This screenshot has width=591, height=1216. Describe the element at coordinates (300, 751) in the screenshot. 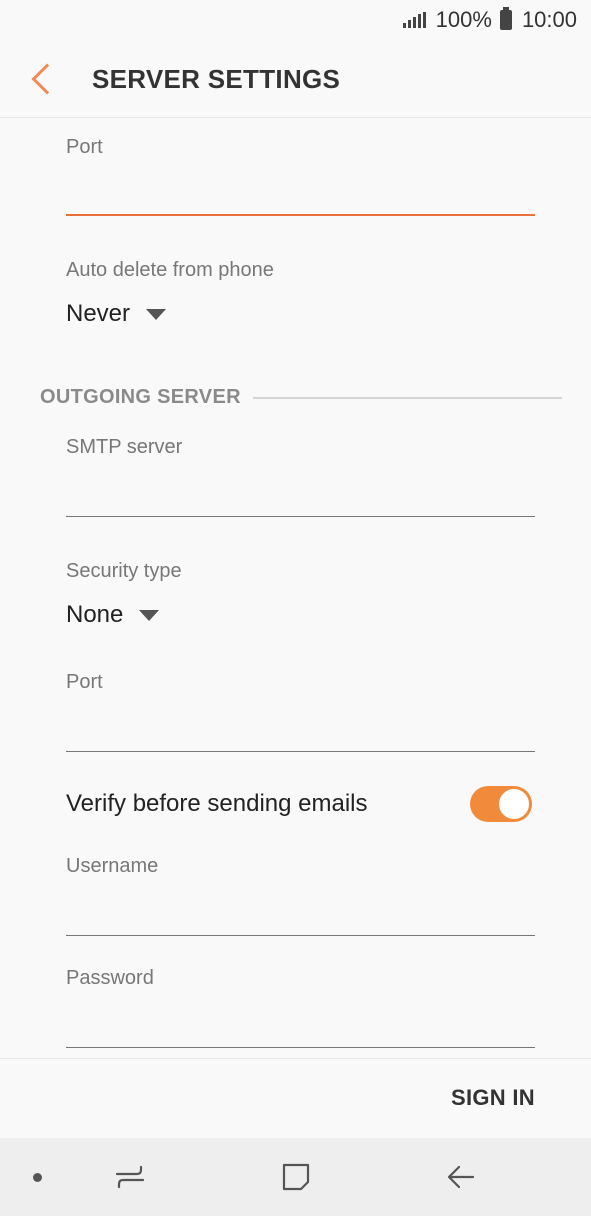

I see `outgoing-port-underline` at that location.